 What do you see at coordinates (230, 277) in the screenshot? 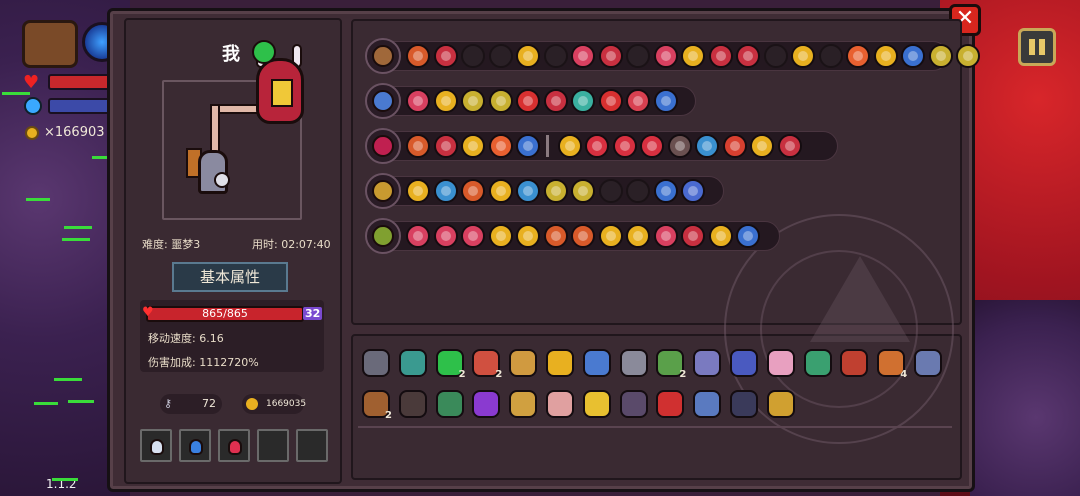
I see `basic-stats-tab: 基本属性` at bounding box center [230, 277].